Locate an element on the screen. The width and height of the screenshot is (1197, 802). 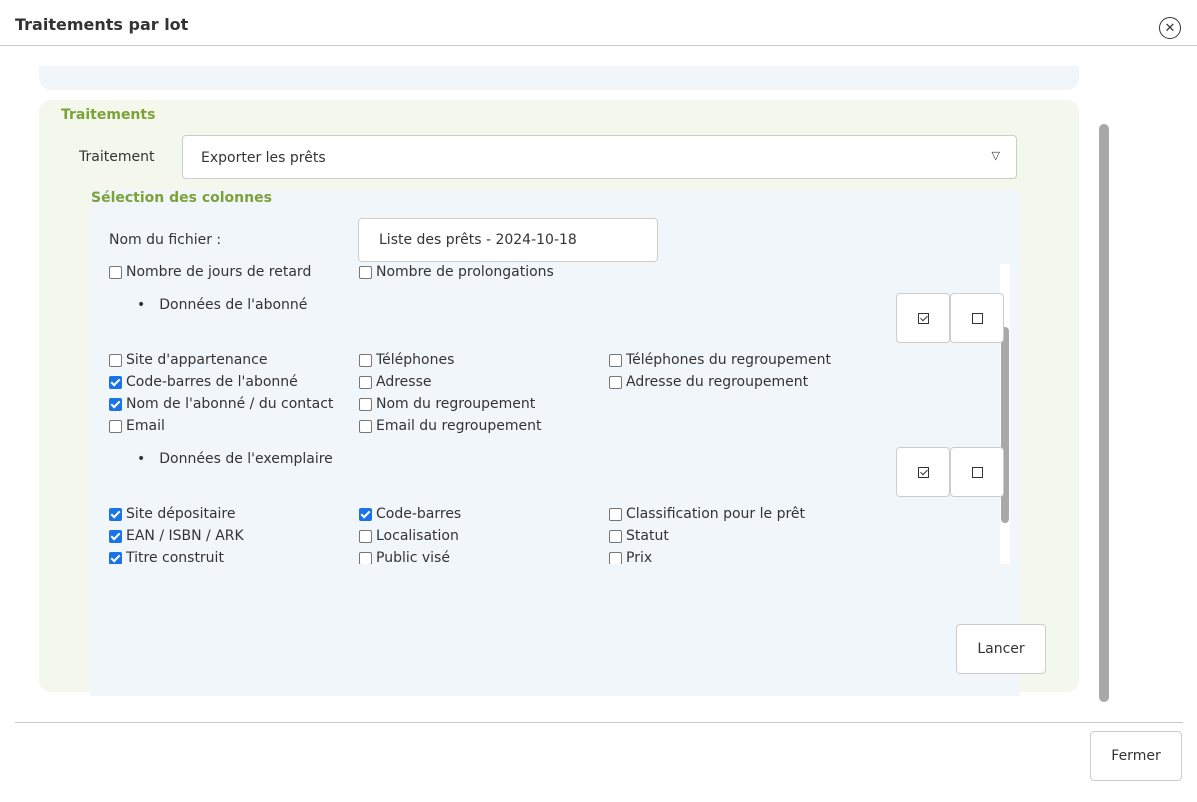
close-button: Fermer is located at coordinates (1136, 756).